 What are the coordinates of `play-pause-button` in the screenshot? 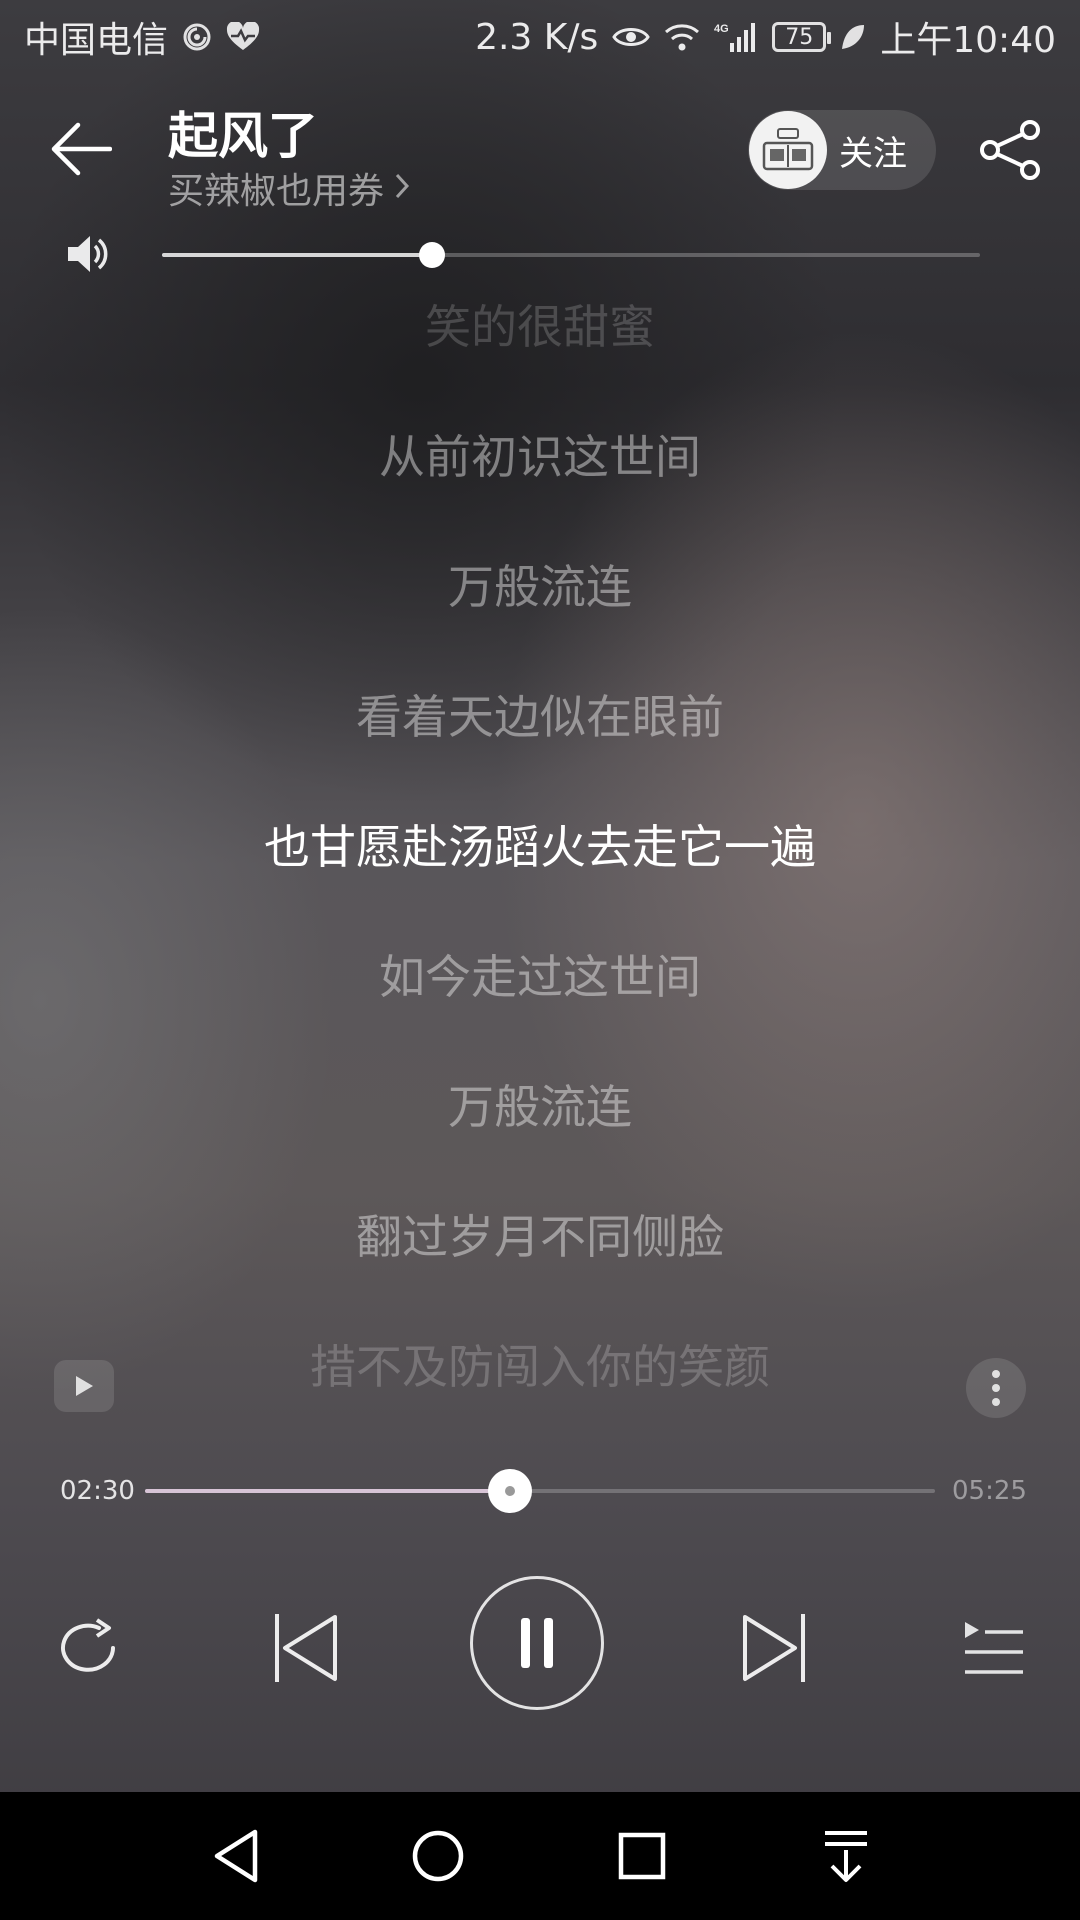 It's located at (537, 1643).